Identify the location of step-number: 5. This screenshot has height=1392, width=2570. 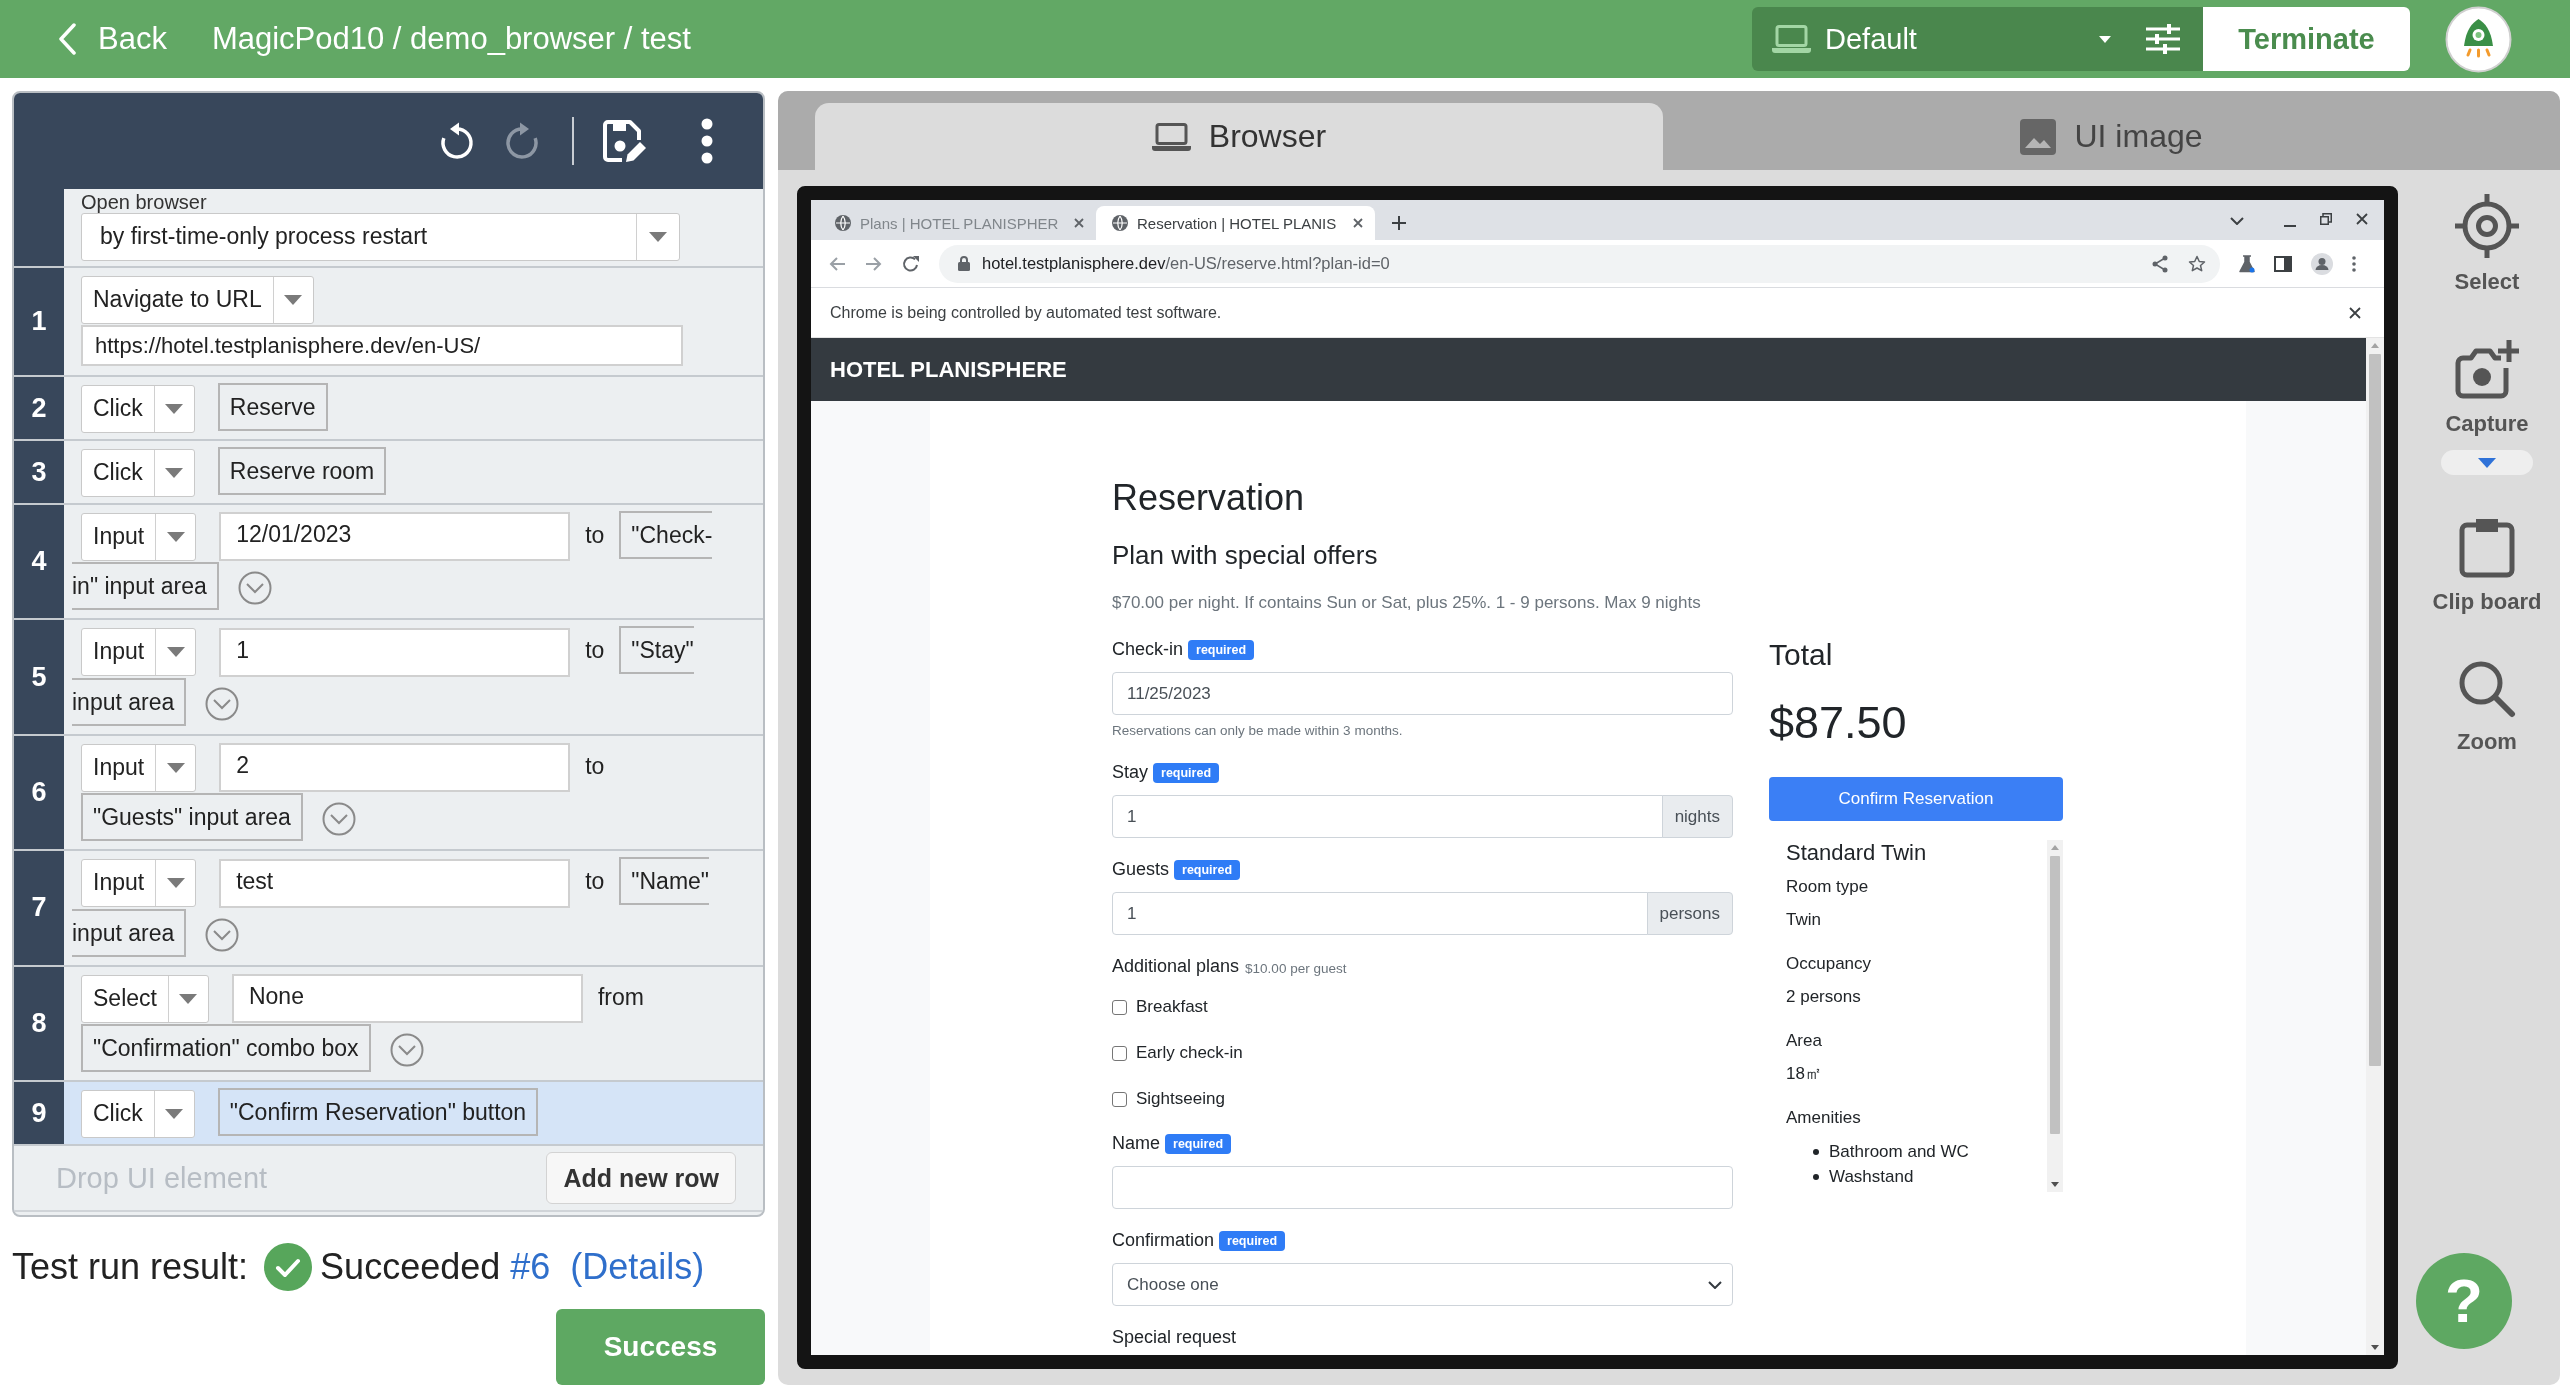
(39, 677).